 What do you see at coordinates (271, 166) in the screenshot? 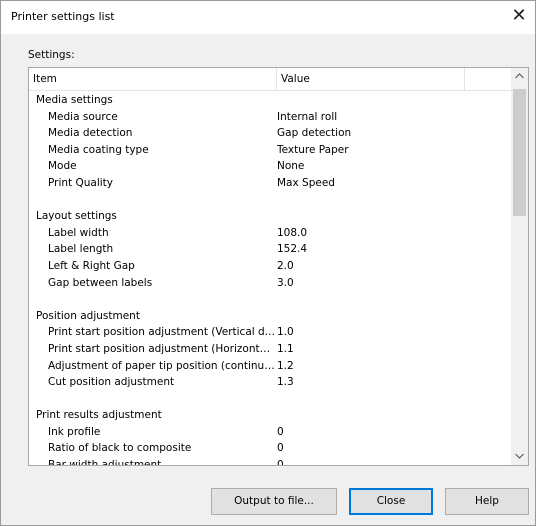
I see `list-item: Mode None` at bounding box center [271, 166].